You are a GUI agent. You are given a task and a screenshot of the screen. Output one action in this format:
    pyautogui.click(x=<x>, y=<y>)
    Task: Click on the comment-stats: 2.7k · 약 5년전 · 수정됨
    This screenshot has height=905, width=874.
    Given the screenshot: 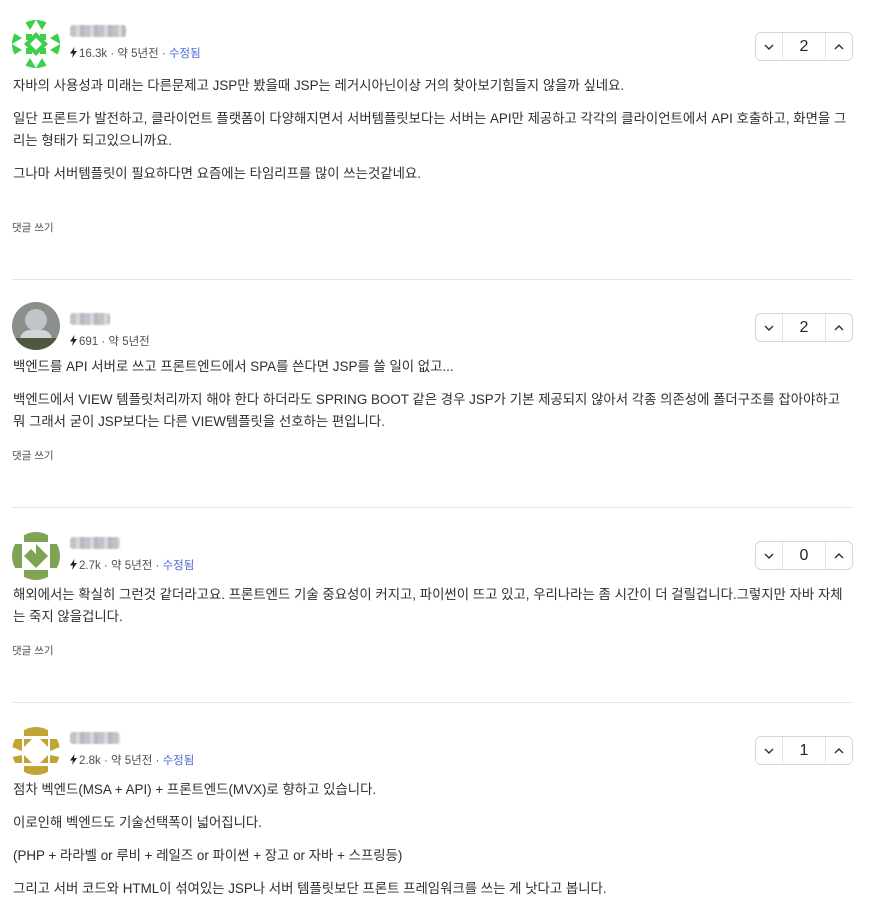 What is the action you would take?
    pyautogui.click(x=132, y=566)
    